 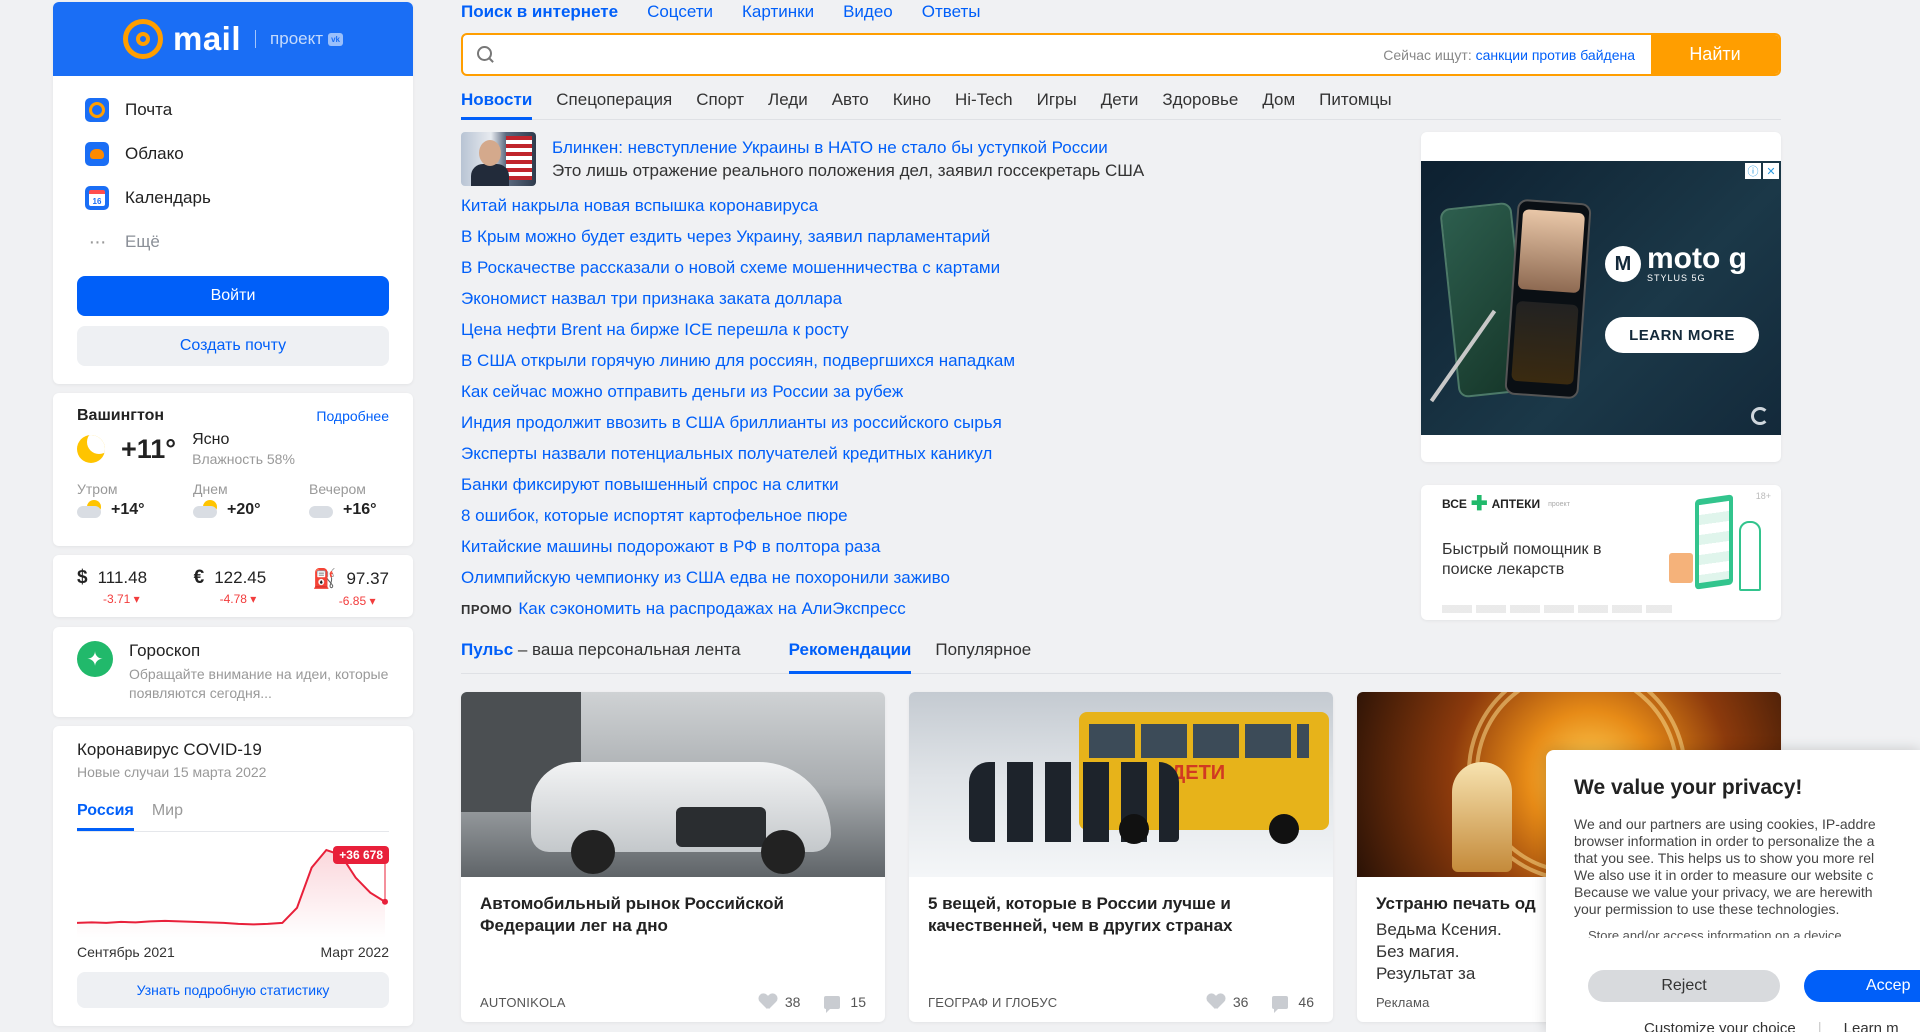 What do you see at coordinates (1753, 171) in the screenshot?
I see `adchoices-info-icon: ⓘ` at bounding box center [1753, 171].